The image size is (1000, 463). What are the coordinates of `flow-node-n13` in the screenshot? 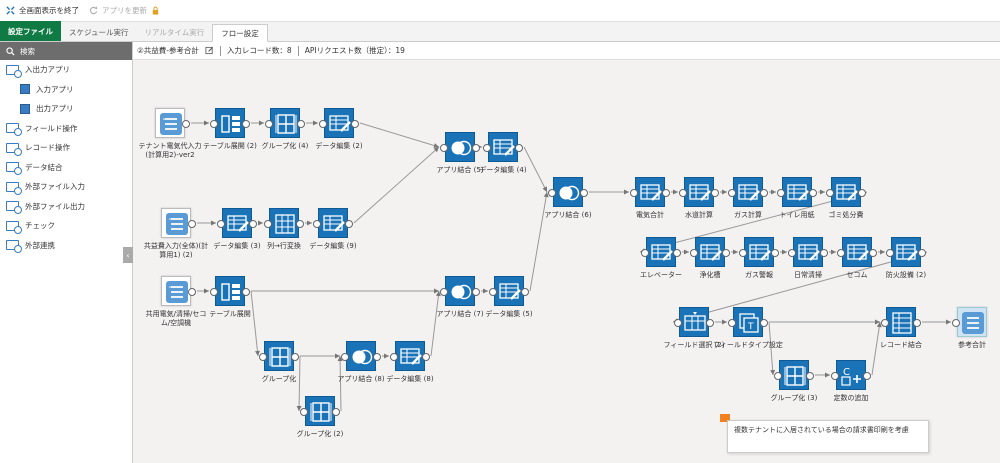 It's located at (230, 291).